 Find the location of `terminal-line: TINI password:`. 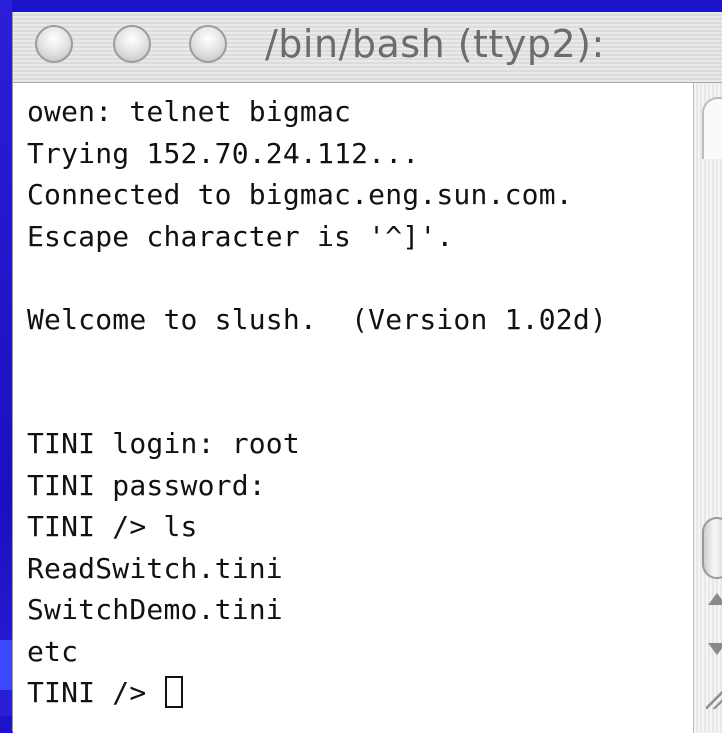

terminal-line: TINI password: is located at coordinates (146, 485).